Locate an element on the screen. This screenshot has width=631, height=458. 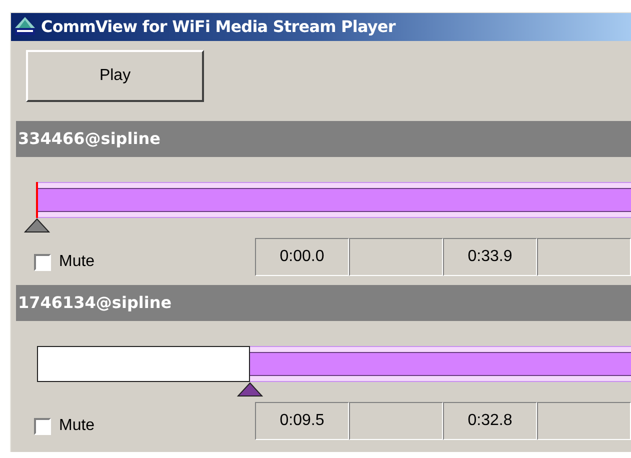
time-field: 0:00.0 is located at coordinates (302, 257).